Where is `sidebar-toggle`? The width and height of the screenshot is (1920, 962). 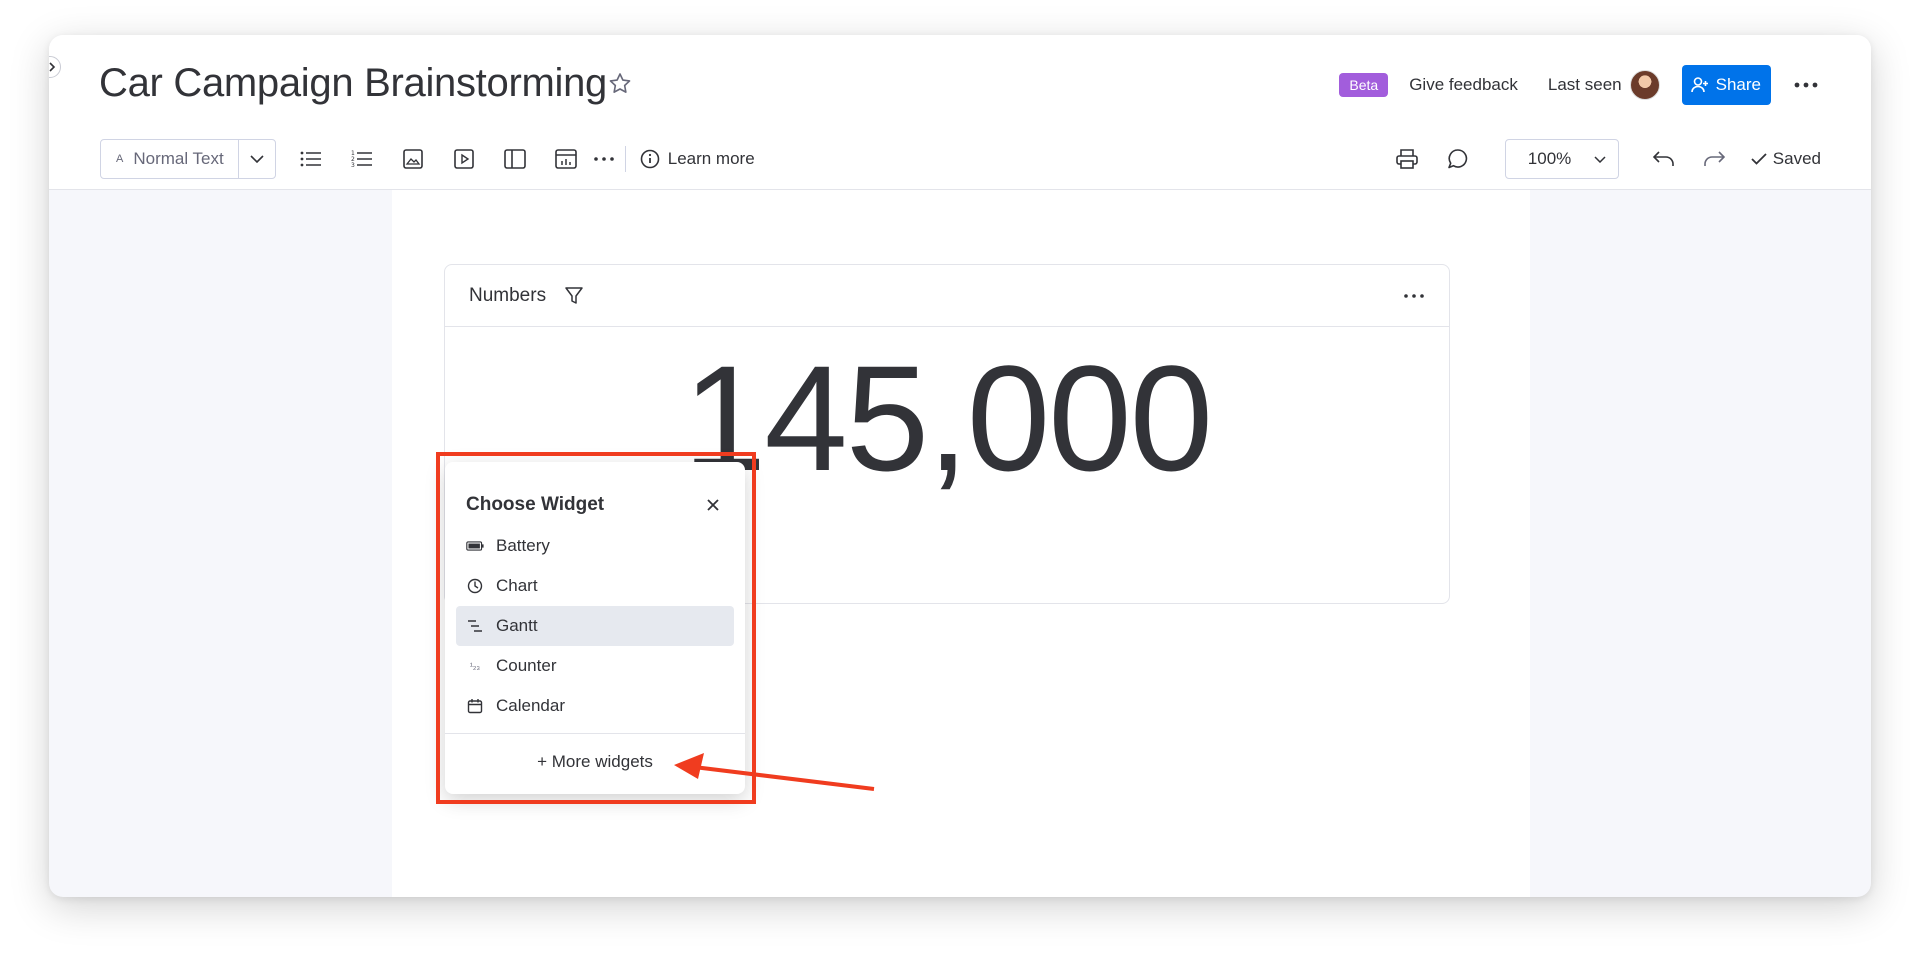
sidebar-toggle is located at coordinates (55, 67).